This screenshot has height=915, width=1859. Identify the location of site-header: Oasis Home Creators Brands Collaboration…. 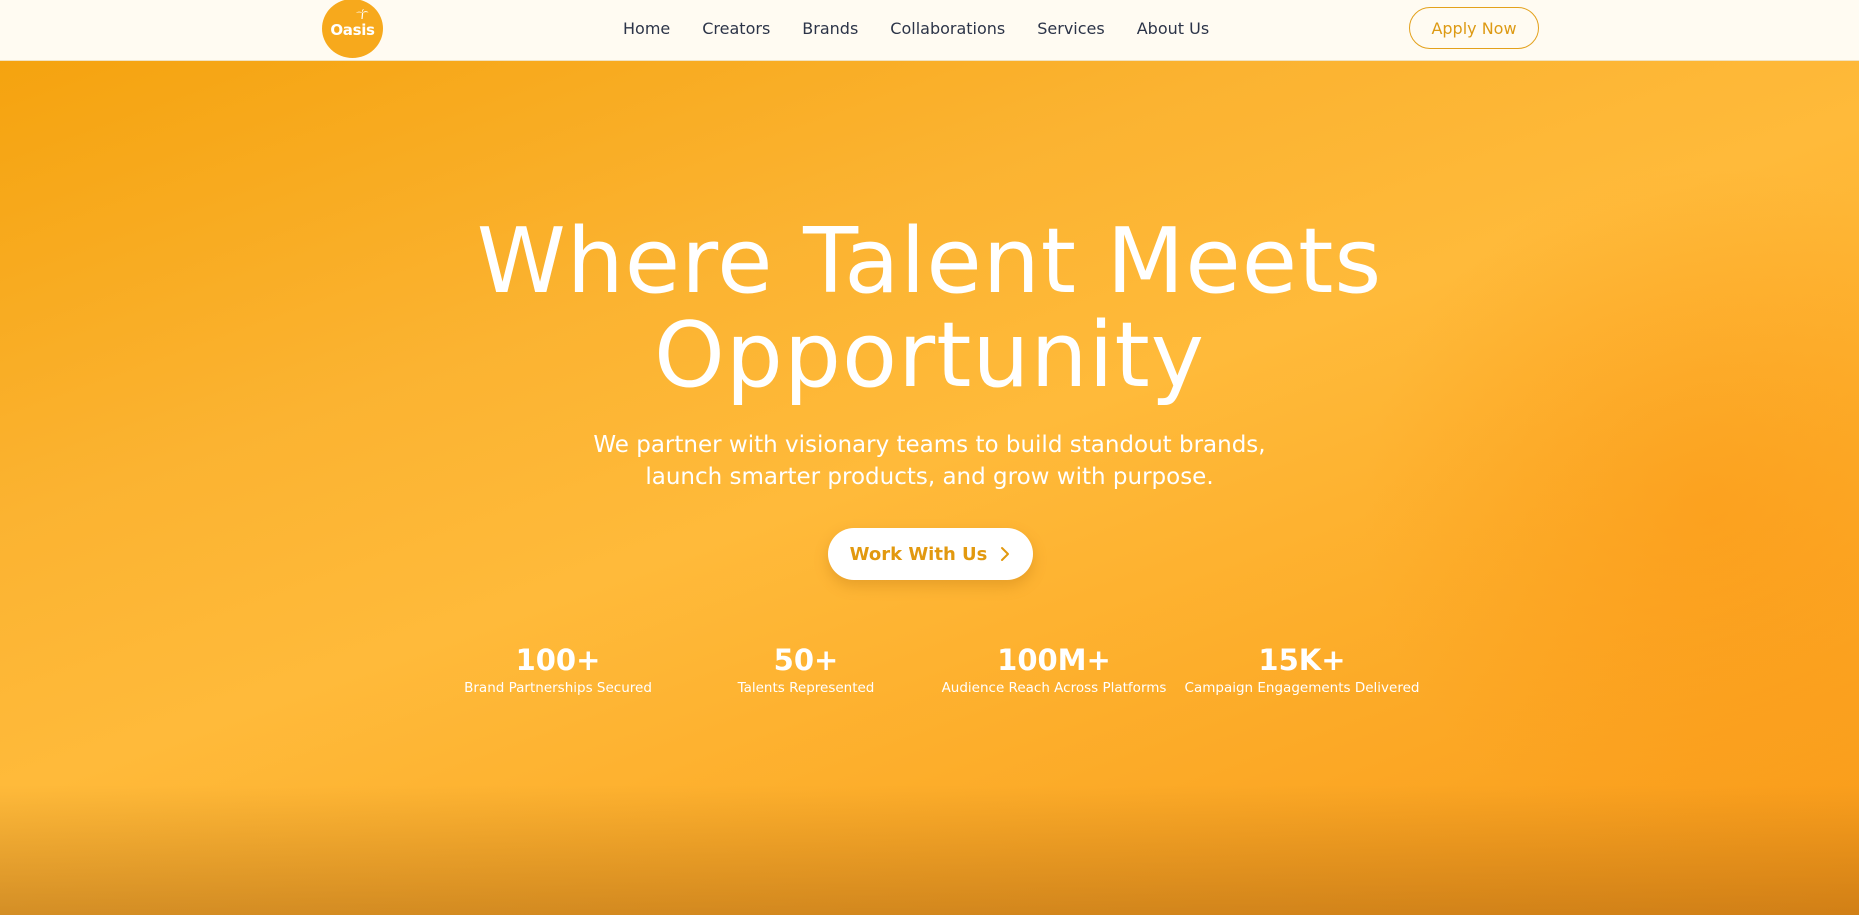
(929, 30).